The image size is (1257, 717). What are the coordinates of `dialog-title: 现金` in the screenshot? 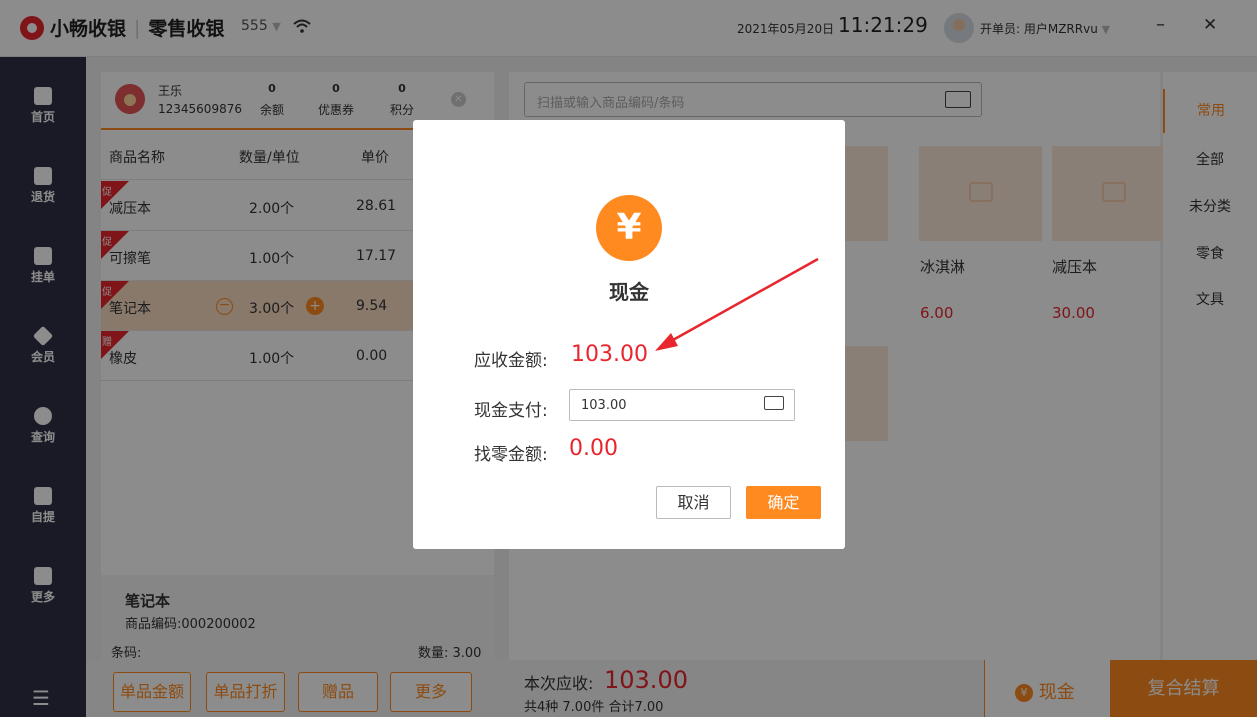 It's located at (629, 292).